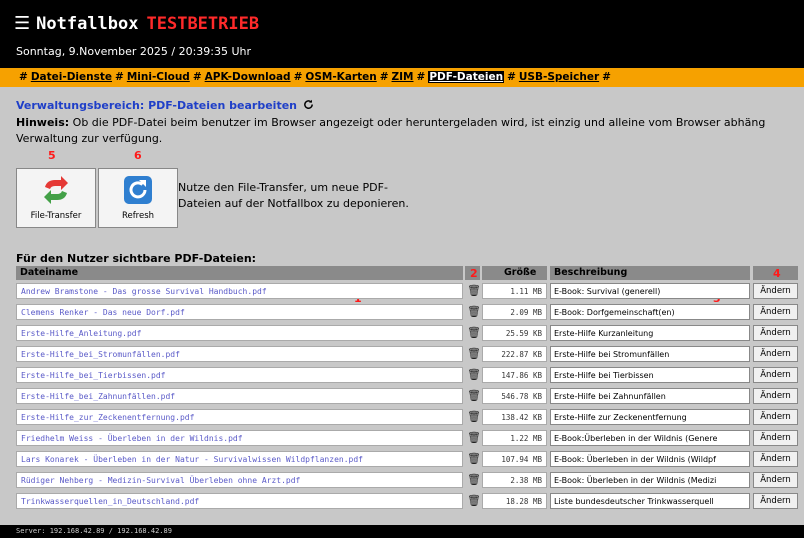 The image size is (804, 538). I want to click on nav-link-zim: ZIM, so click(403, 77).